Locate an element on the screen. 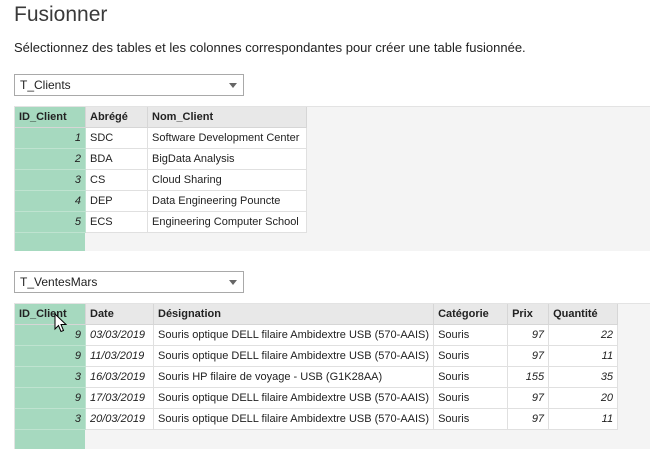 The image size is (650, 449). table-cell: Data Engineering Pouncte is located at coordinates (227, 201).